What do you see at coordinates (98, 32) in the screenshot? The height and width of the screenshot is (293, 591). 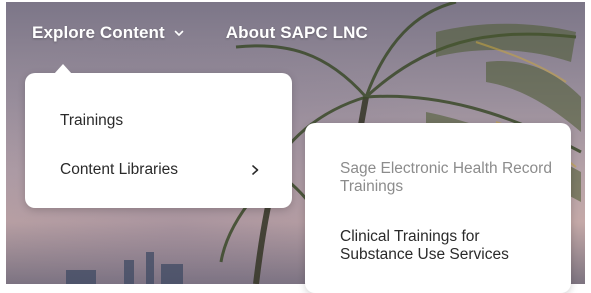 I see `nav-explore-label: Explore Content` at bounding box center [98, 32].